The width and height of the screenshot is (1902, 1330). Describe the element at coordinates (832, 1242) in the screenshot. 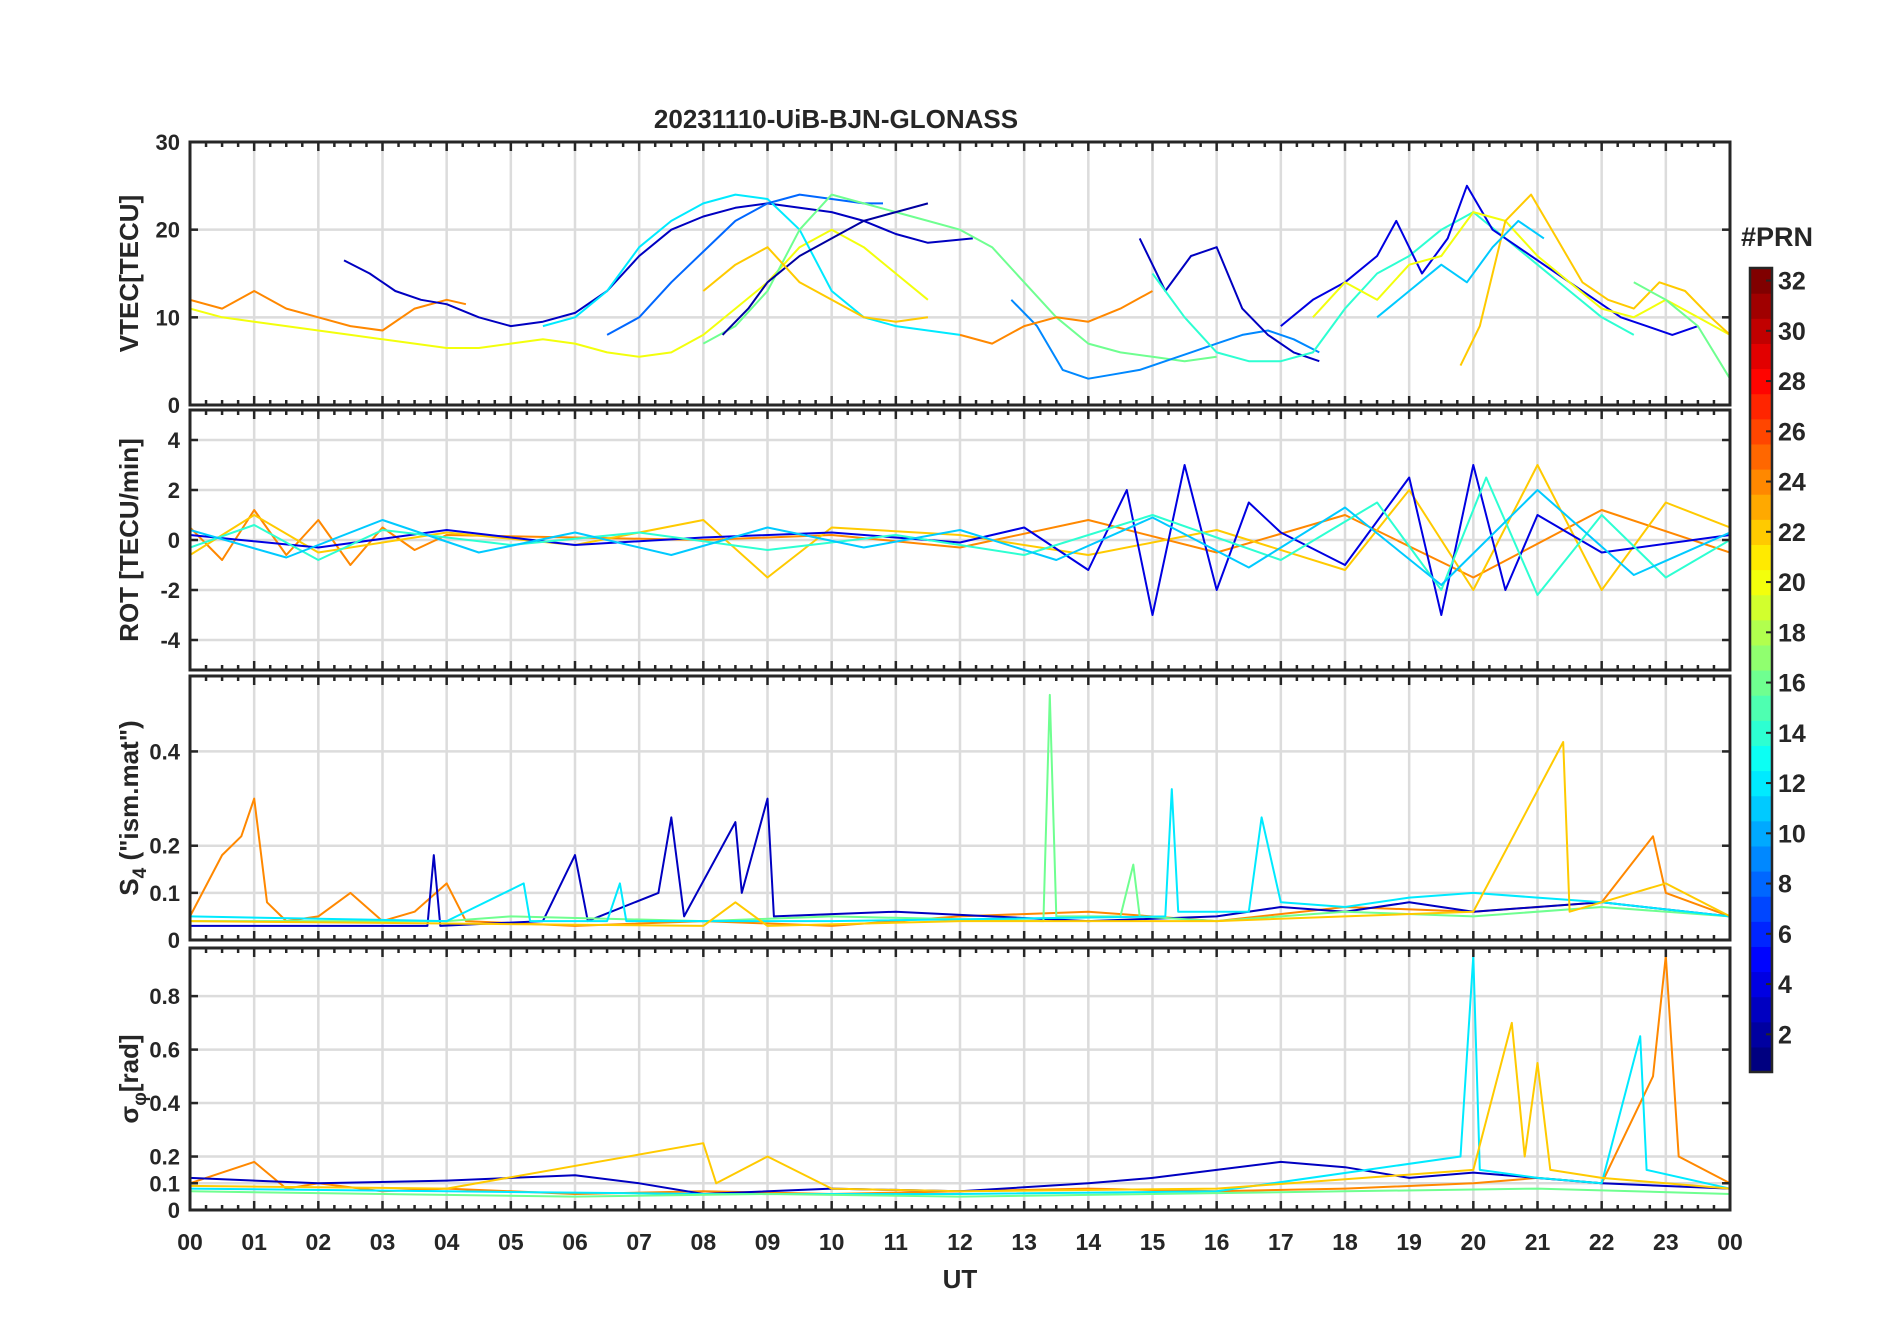

I see `x-tick-label: 10` at that location.